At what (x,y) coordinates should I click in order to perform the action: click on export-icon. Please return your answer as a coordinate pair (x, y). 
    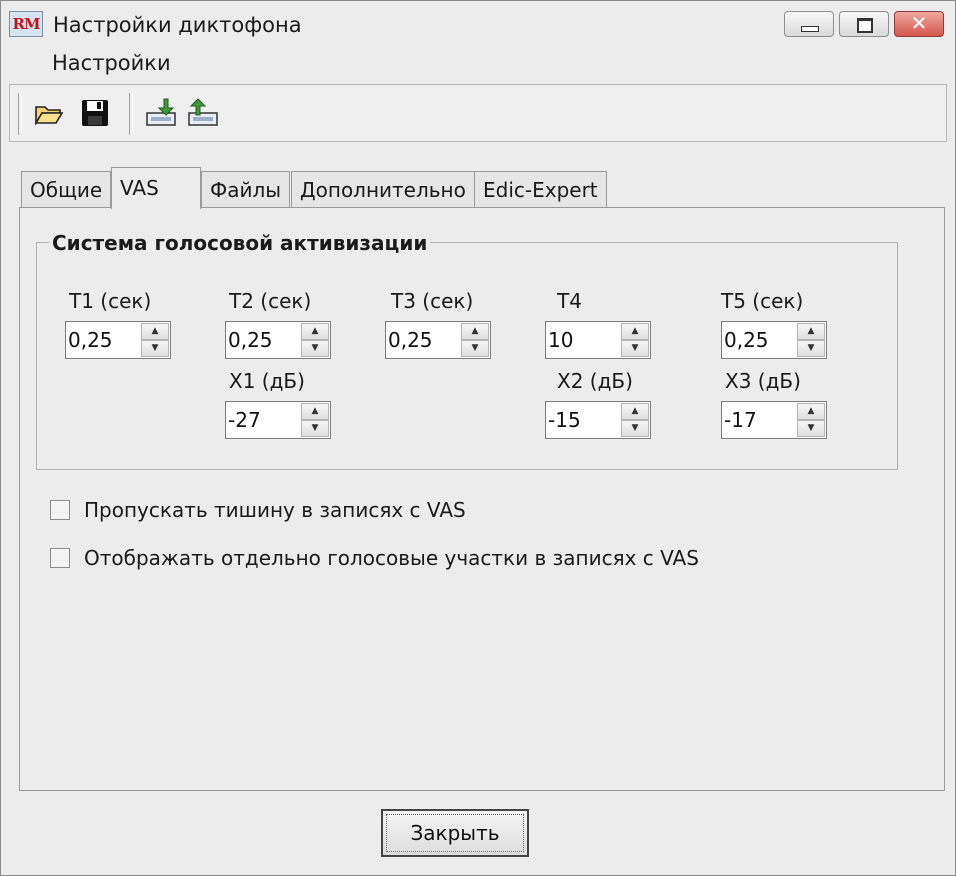
    Looking at the image, I should click on (203, 112).